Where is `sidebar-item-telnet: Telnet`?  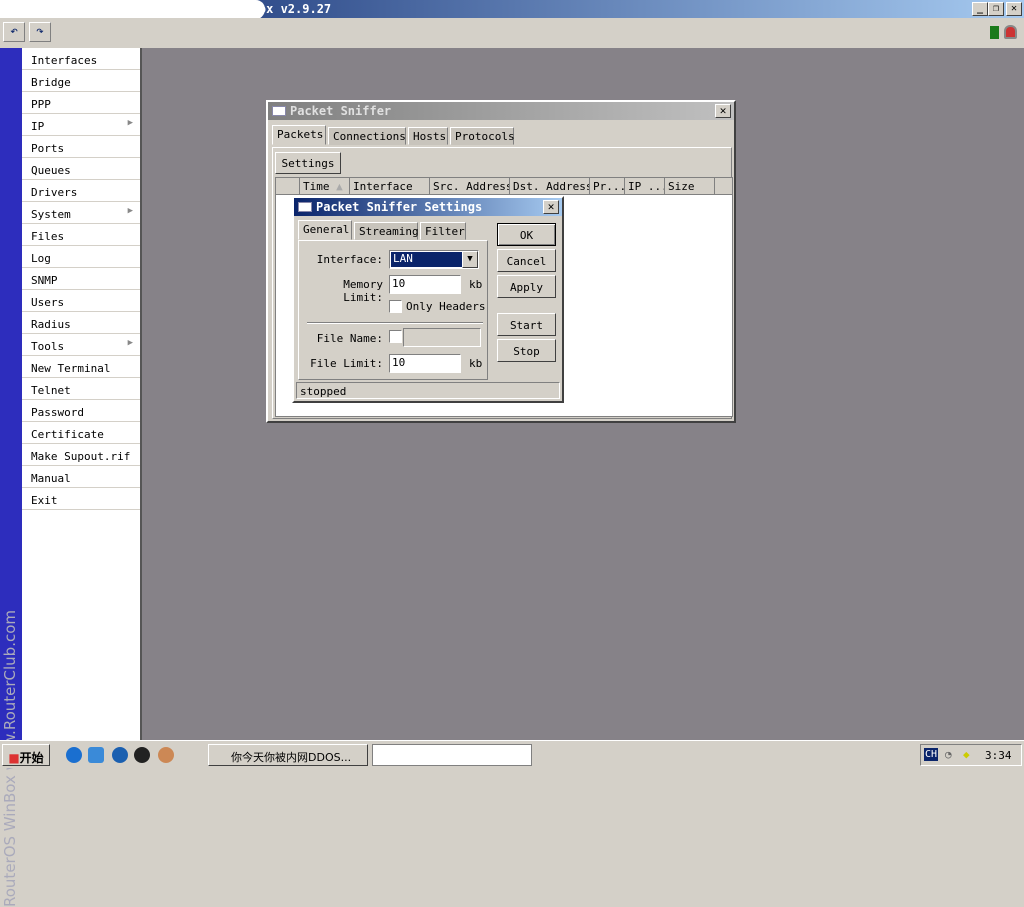 sidebar-item-telnet: Telnet is located at coordinates (81, 389).